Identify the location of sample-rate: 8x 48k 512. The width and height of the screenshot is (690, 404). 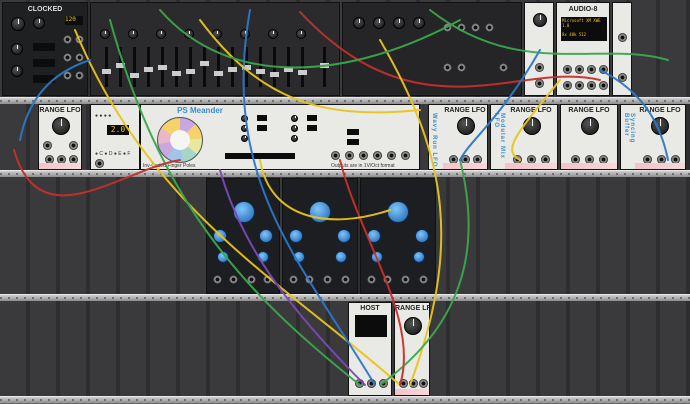
(584, 34).